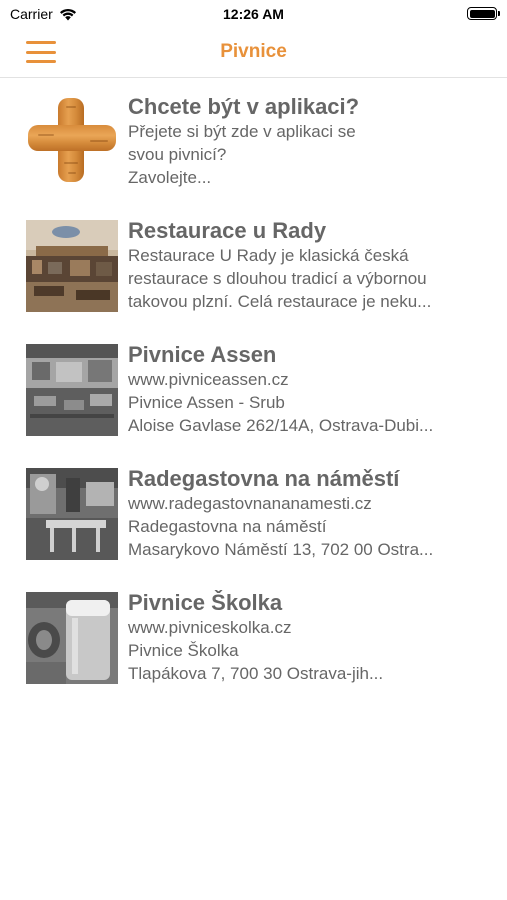 Image resolution: width=507 pixels, height=900 pixels. Describe the element at coordinates (72, 638) in the screenshot. I see `beer-glass-photo` at that location.